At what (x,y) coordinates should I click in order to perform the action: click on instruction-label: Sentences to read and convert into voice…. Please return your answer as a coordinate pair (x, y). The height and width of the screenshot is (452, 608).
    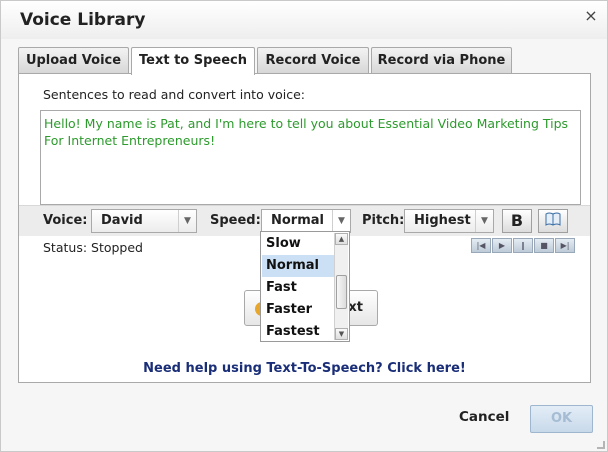
    Looking at the image, I should click on (174, 94).